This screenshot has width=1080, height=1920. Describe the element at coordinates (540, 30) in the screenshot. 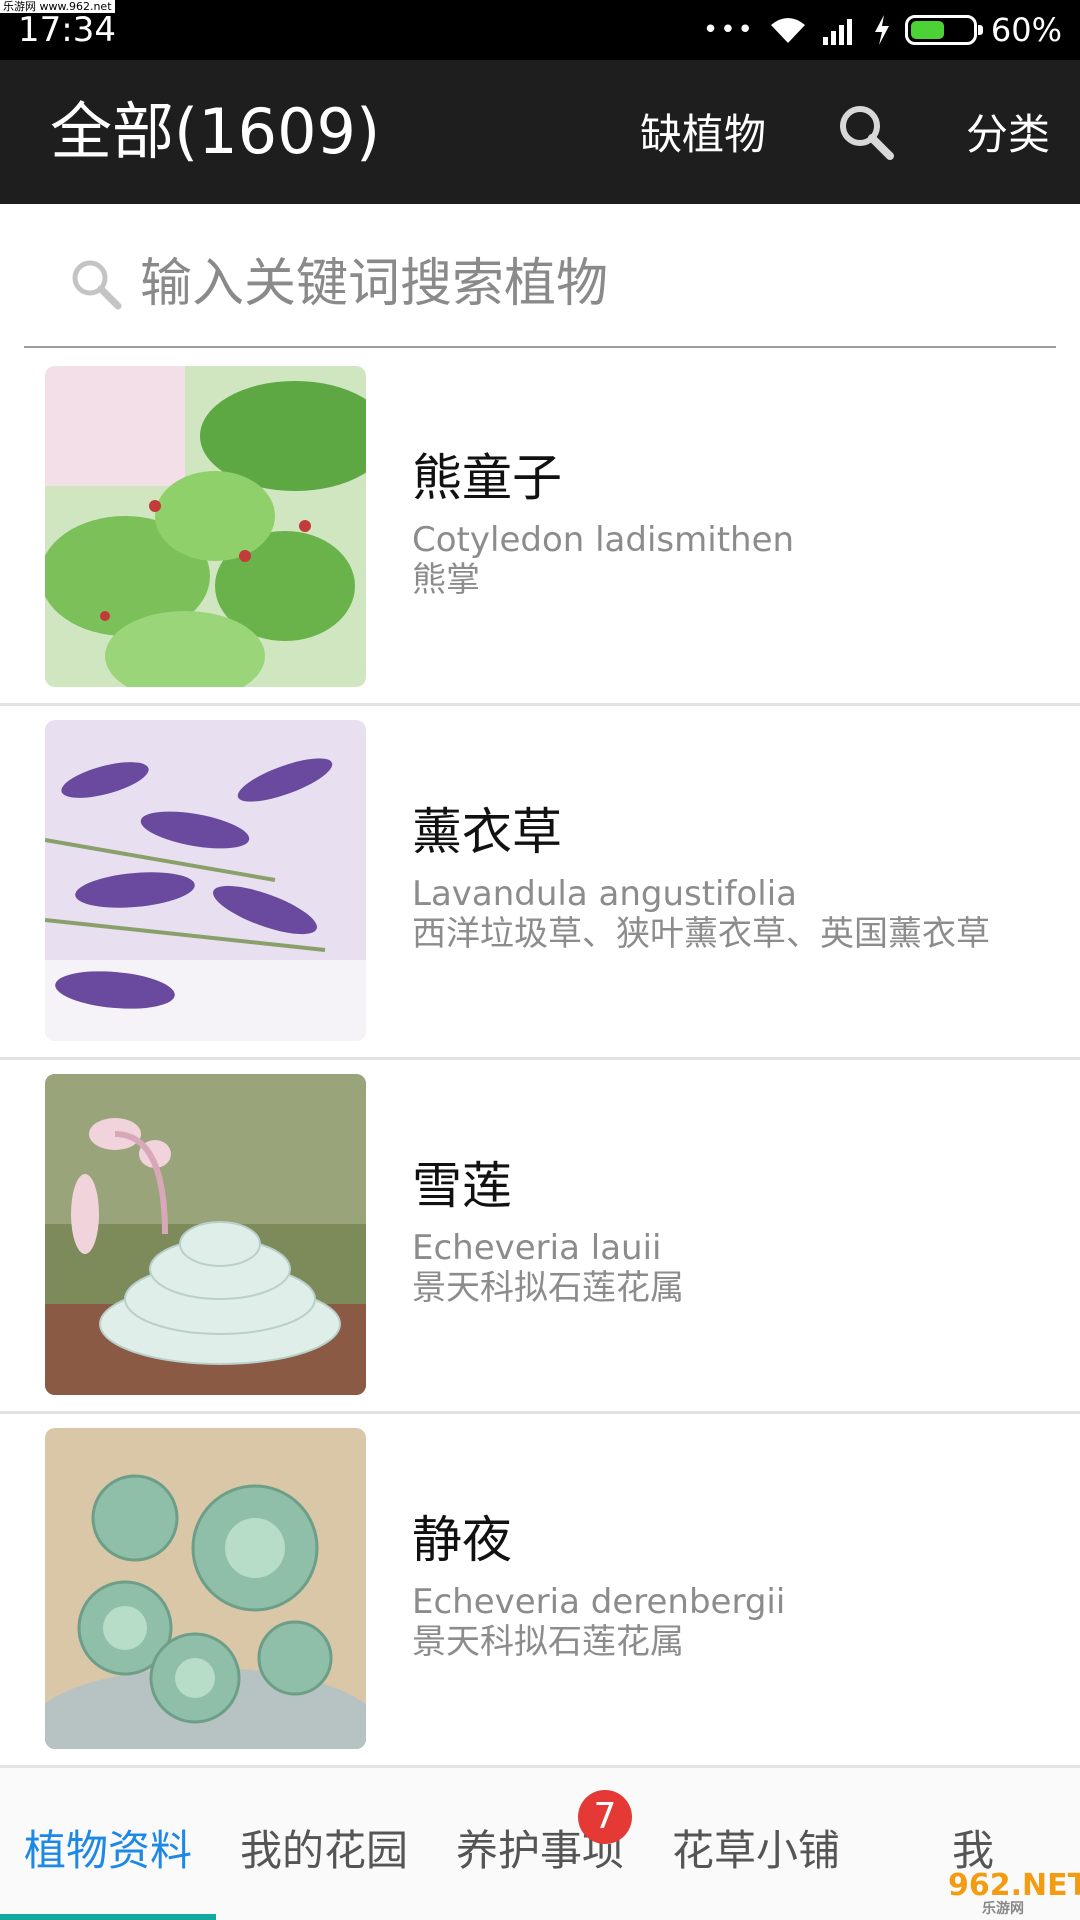

I see `status-bar: 17:34 ••• 60% 乐游网 www.962.net` at that location.